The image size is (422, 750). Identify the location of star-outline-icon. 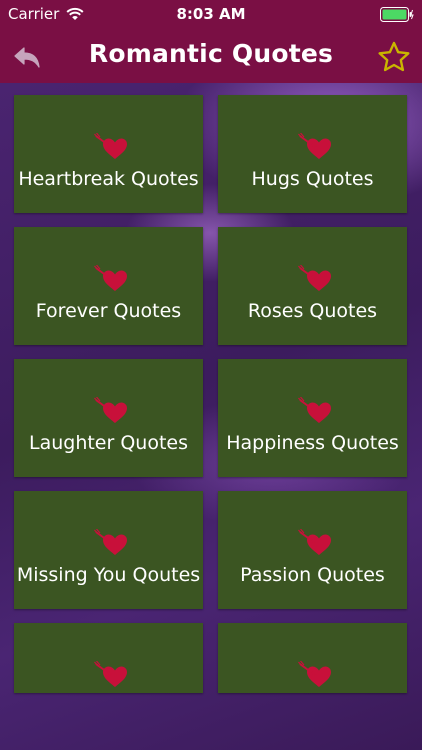
(394, 57).